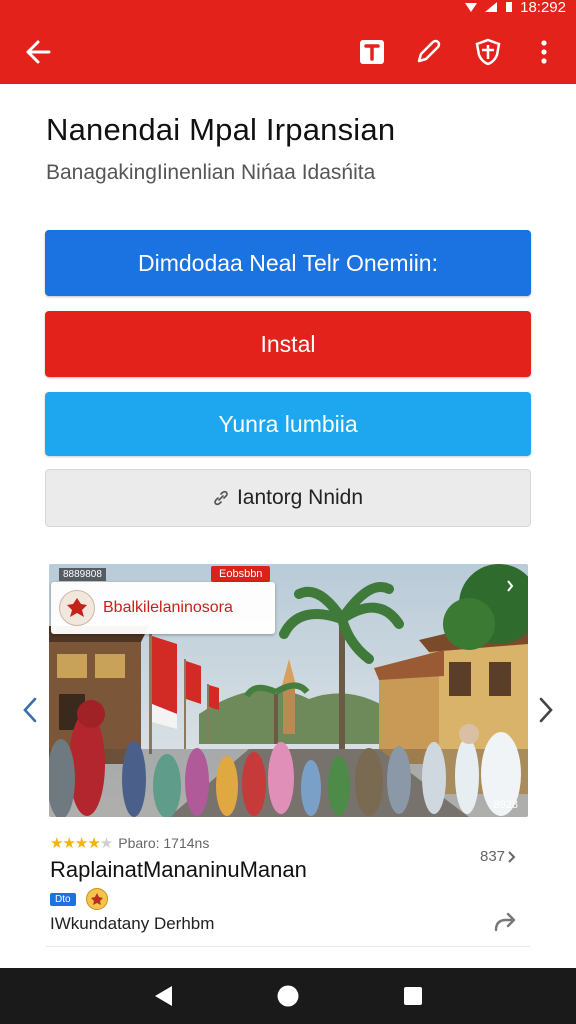  Describe the element at coordinates (96, 899) in the screenshot. I see `publisher-logo-icon` at that location.